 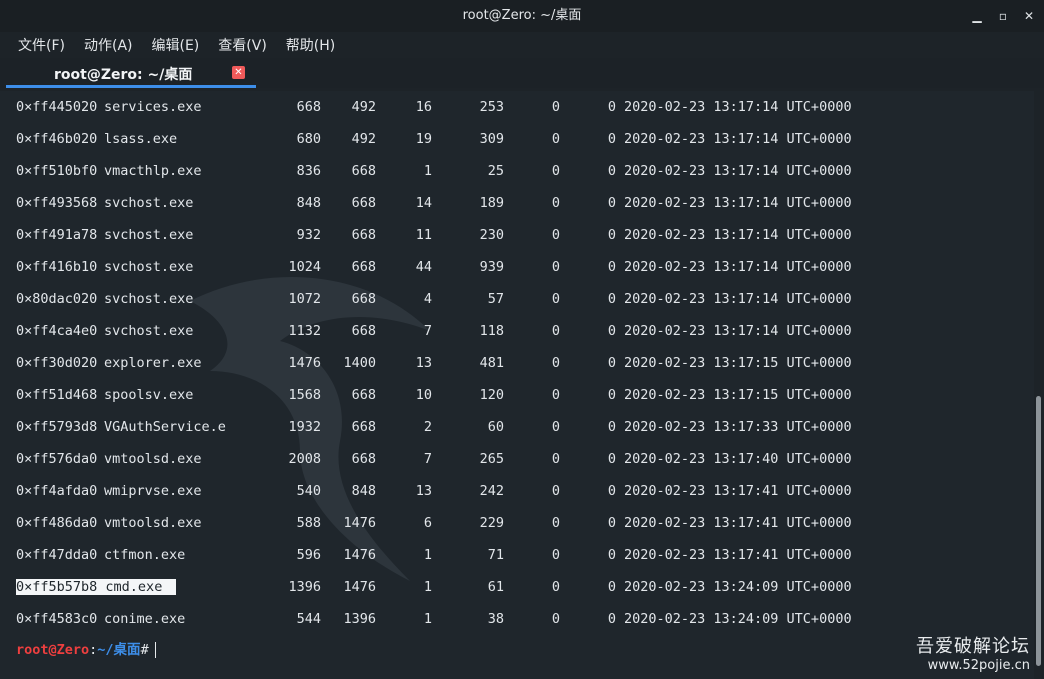 What do you see at coordinates (308, 491) in the screenshot?
I see `cell-pid: 540` at bounding box center [308, 491].